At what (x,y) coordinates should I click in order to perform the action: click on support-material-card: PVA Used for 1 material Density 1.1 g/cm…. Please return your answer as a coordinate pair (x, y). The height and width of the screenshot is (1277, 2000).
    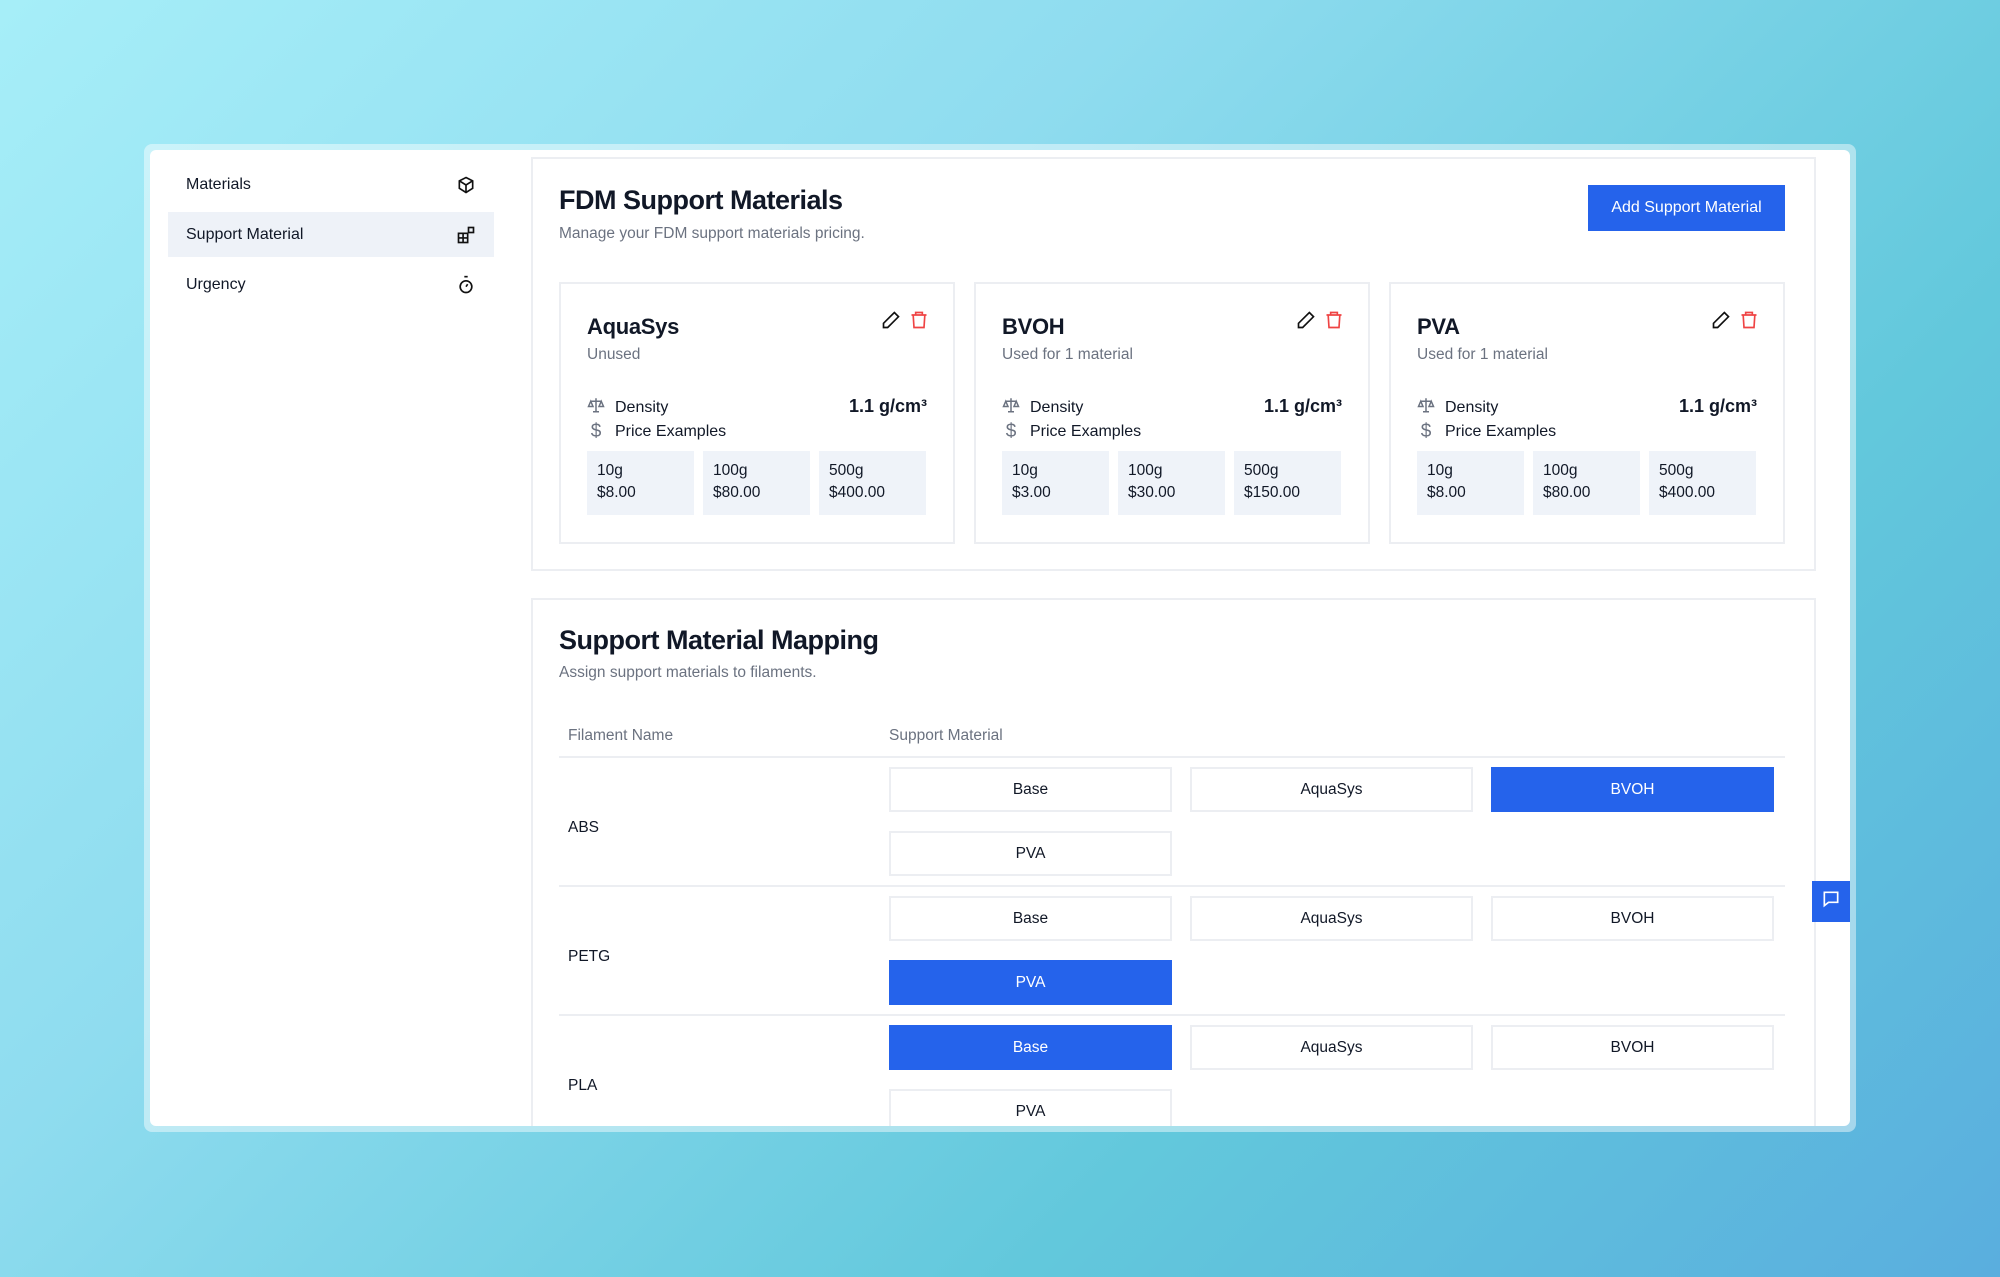
    Looking at the image, I should click on (1587, 413).